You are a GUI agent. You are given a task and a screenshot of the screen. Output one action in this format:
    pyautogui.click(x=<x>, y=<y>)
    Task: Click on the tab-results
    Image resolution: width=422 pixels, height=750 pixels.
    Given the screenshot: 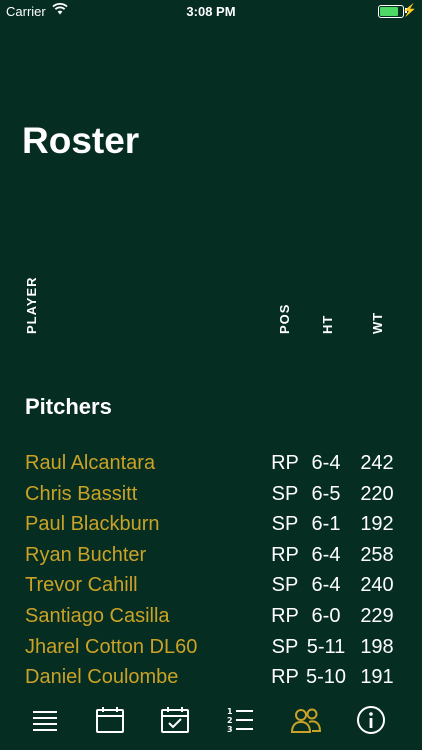 What is the action you would take?
    pyautogui.click(x=175, y=720)
    